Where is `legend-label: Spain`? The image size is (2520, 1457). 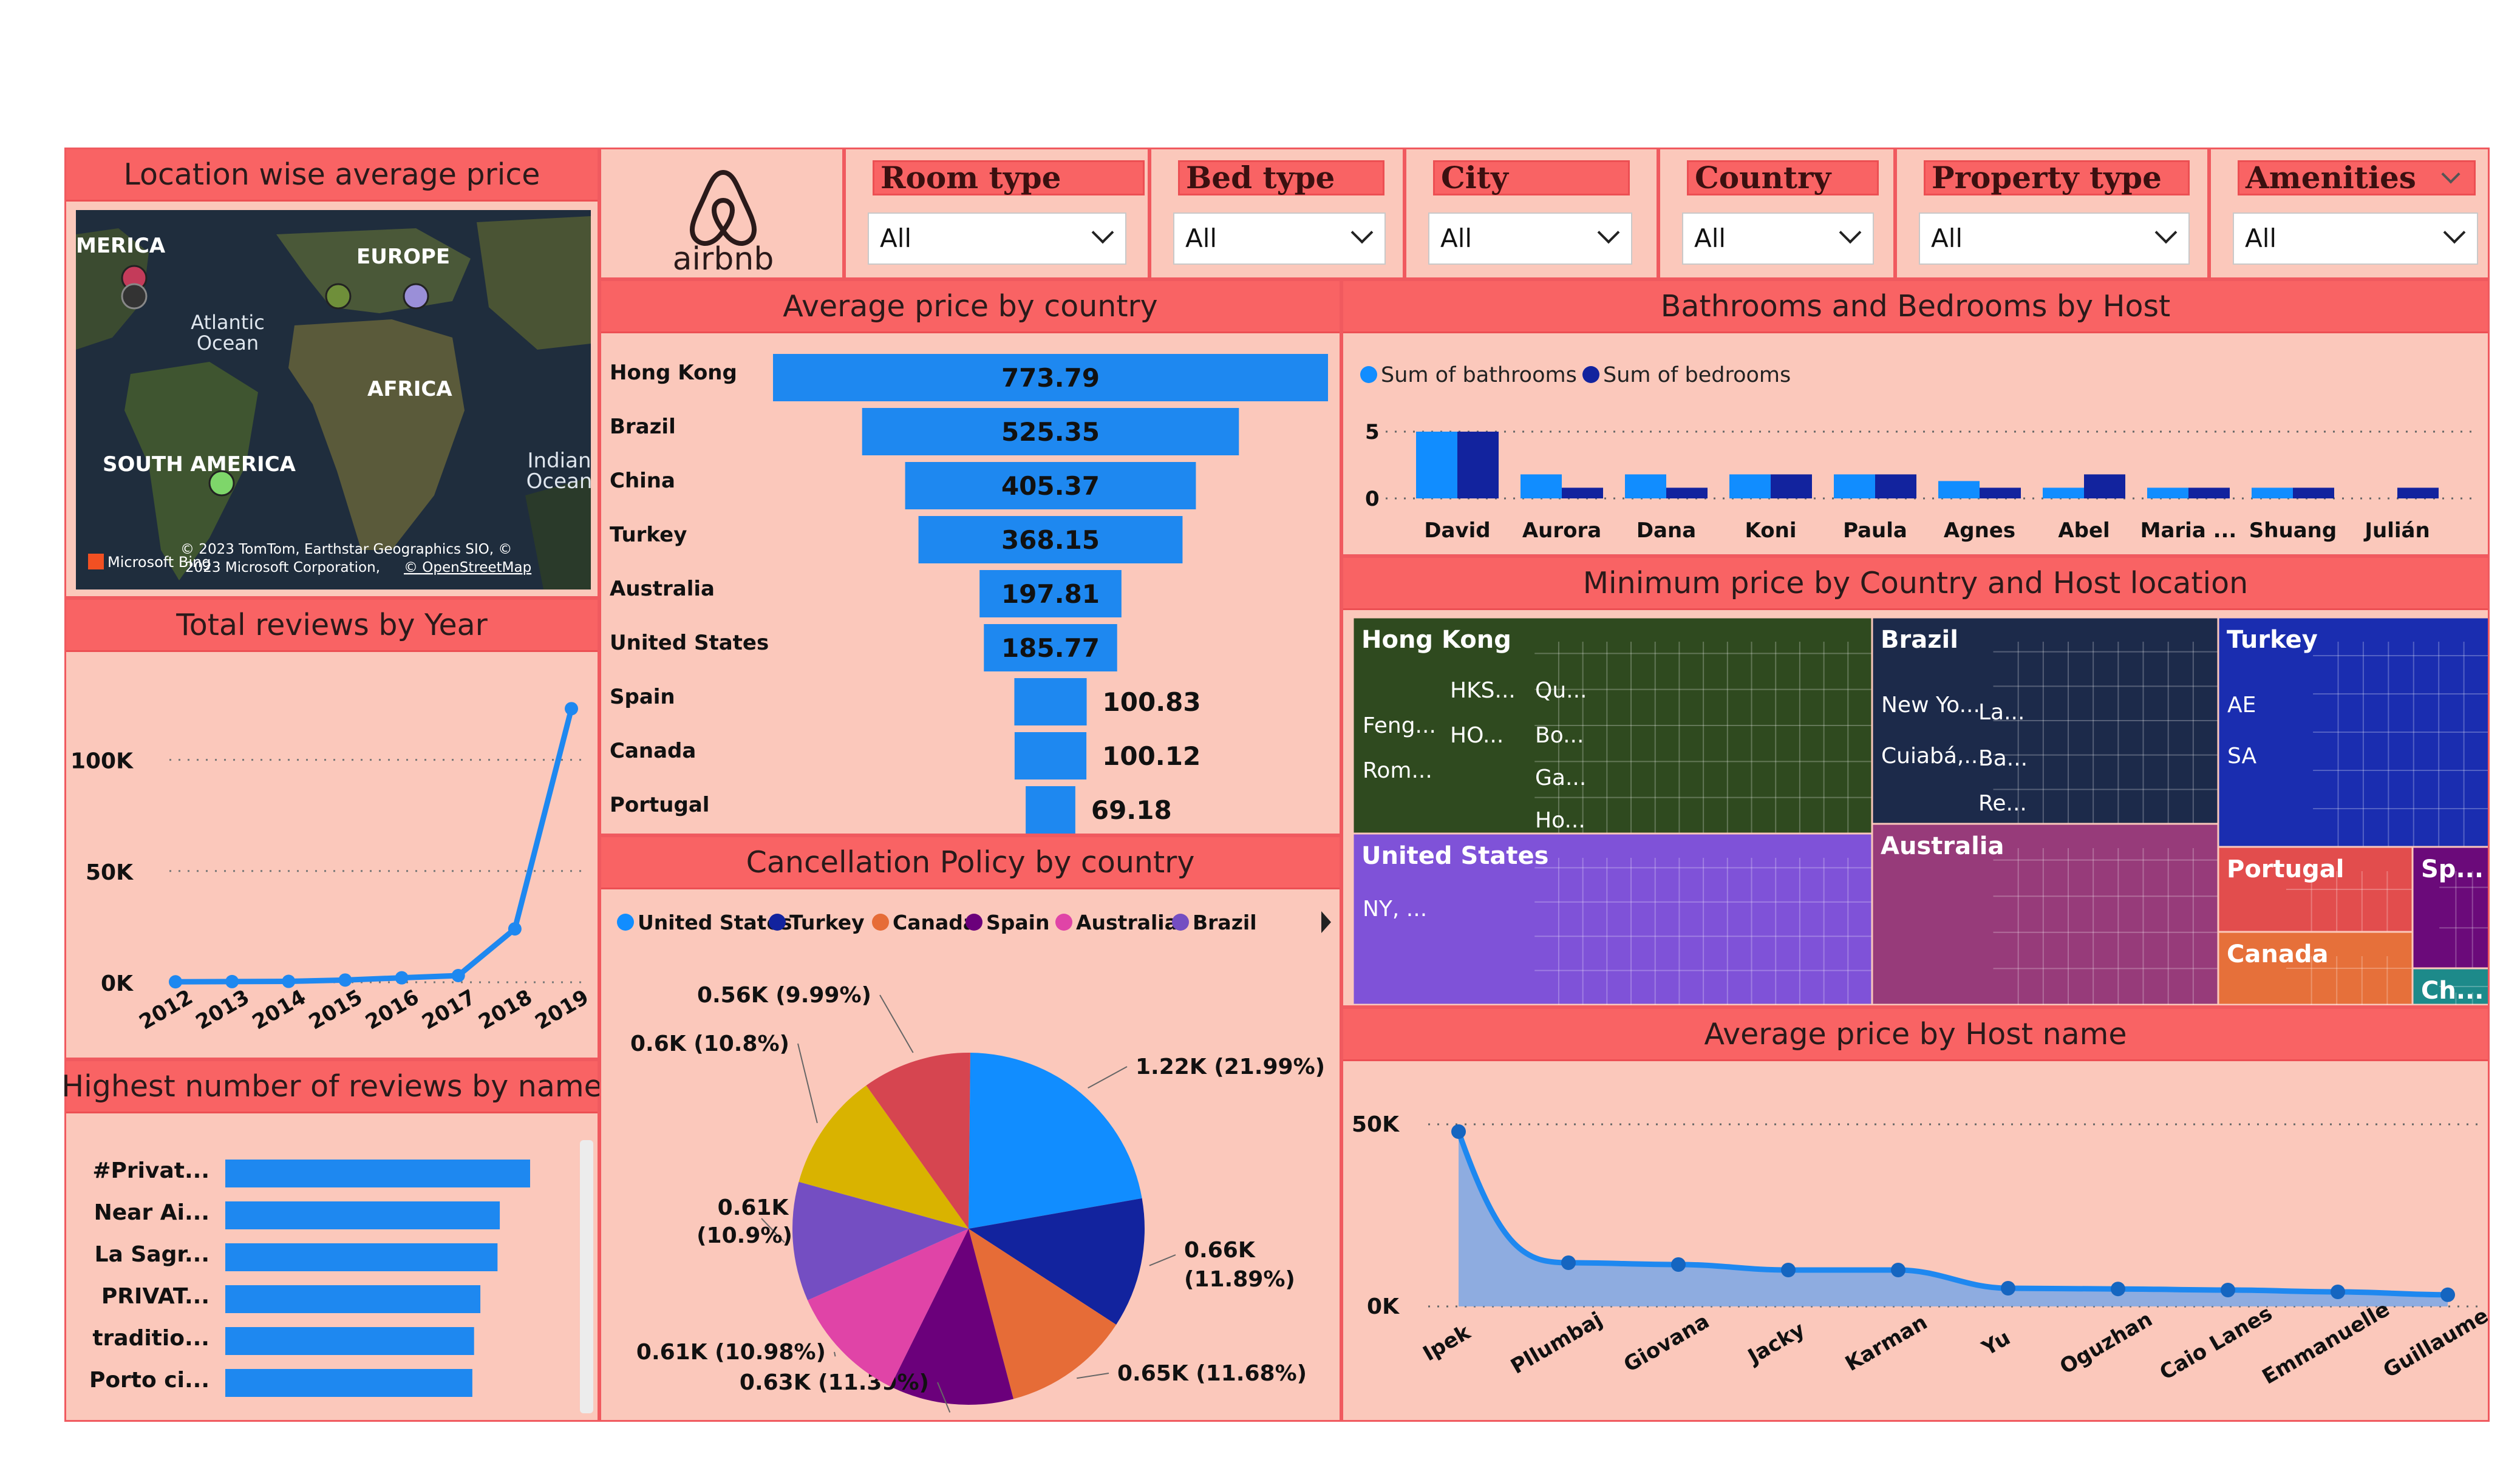
legend-label: Spain is located at coordinates (1017, 922).